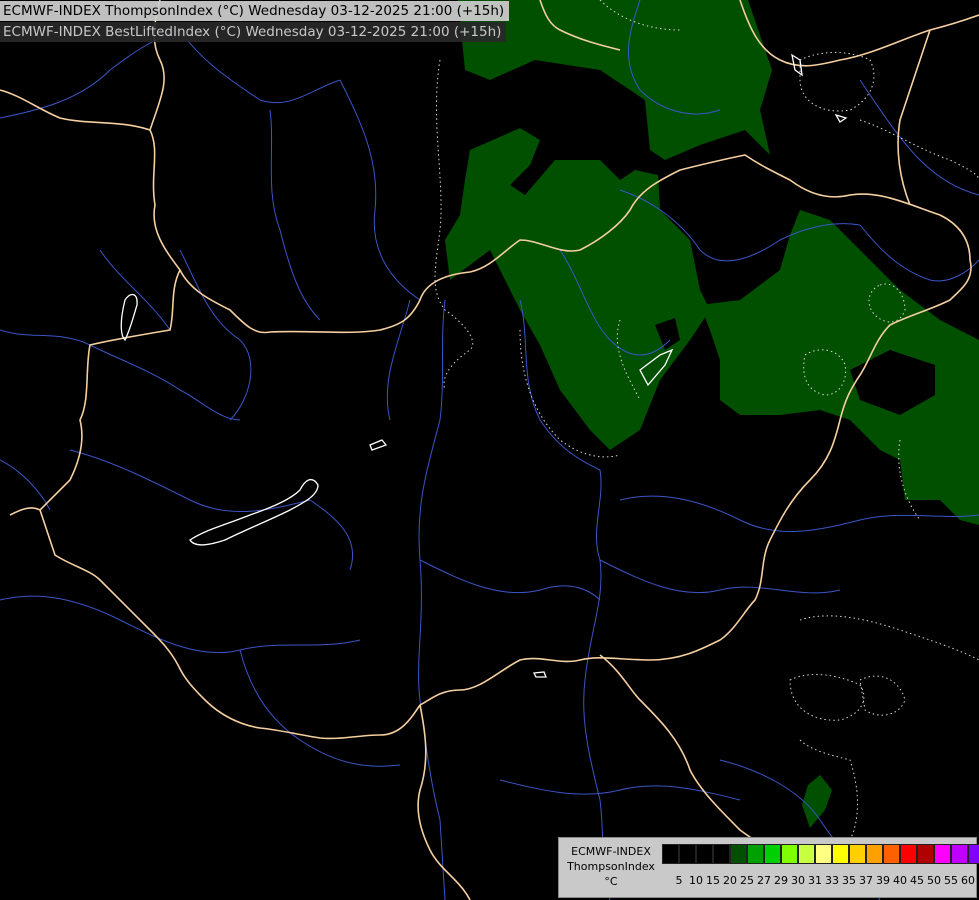  I want to click on legend-tick-label: 39, so click(883, 880).